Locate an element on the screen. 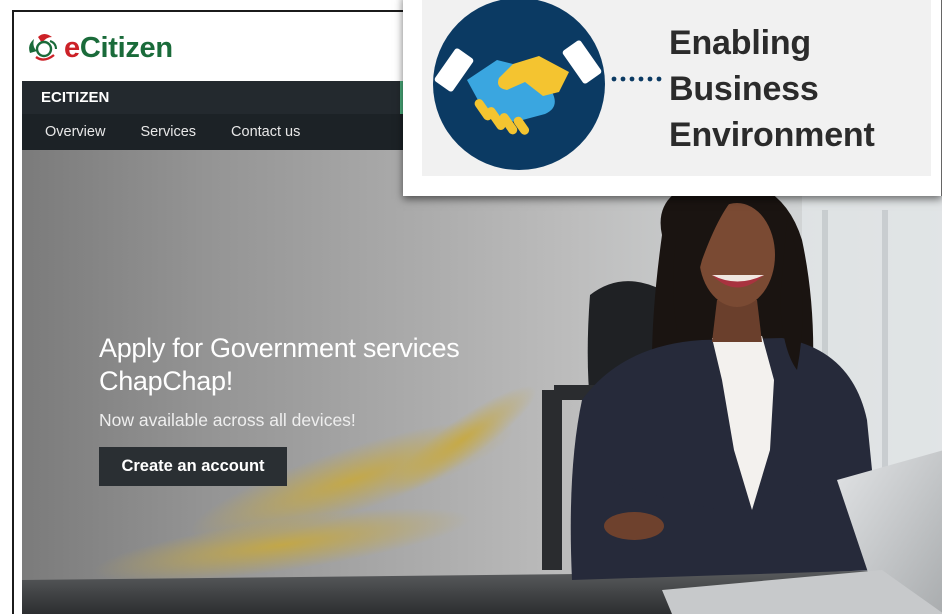 Image resolution: width=942 pixels, height=614 pixels. enabling-business-text: Enabling Business Environment is located at coordinates (772, 89).